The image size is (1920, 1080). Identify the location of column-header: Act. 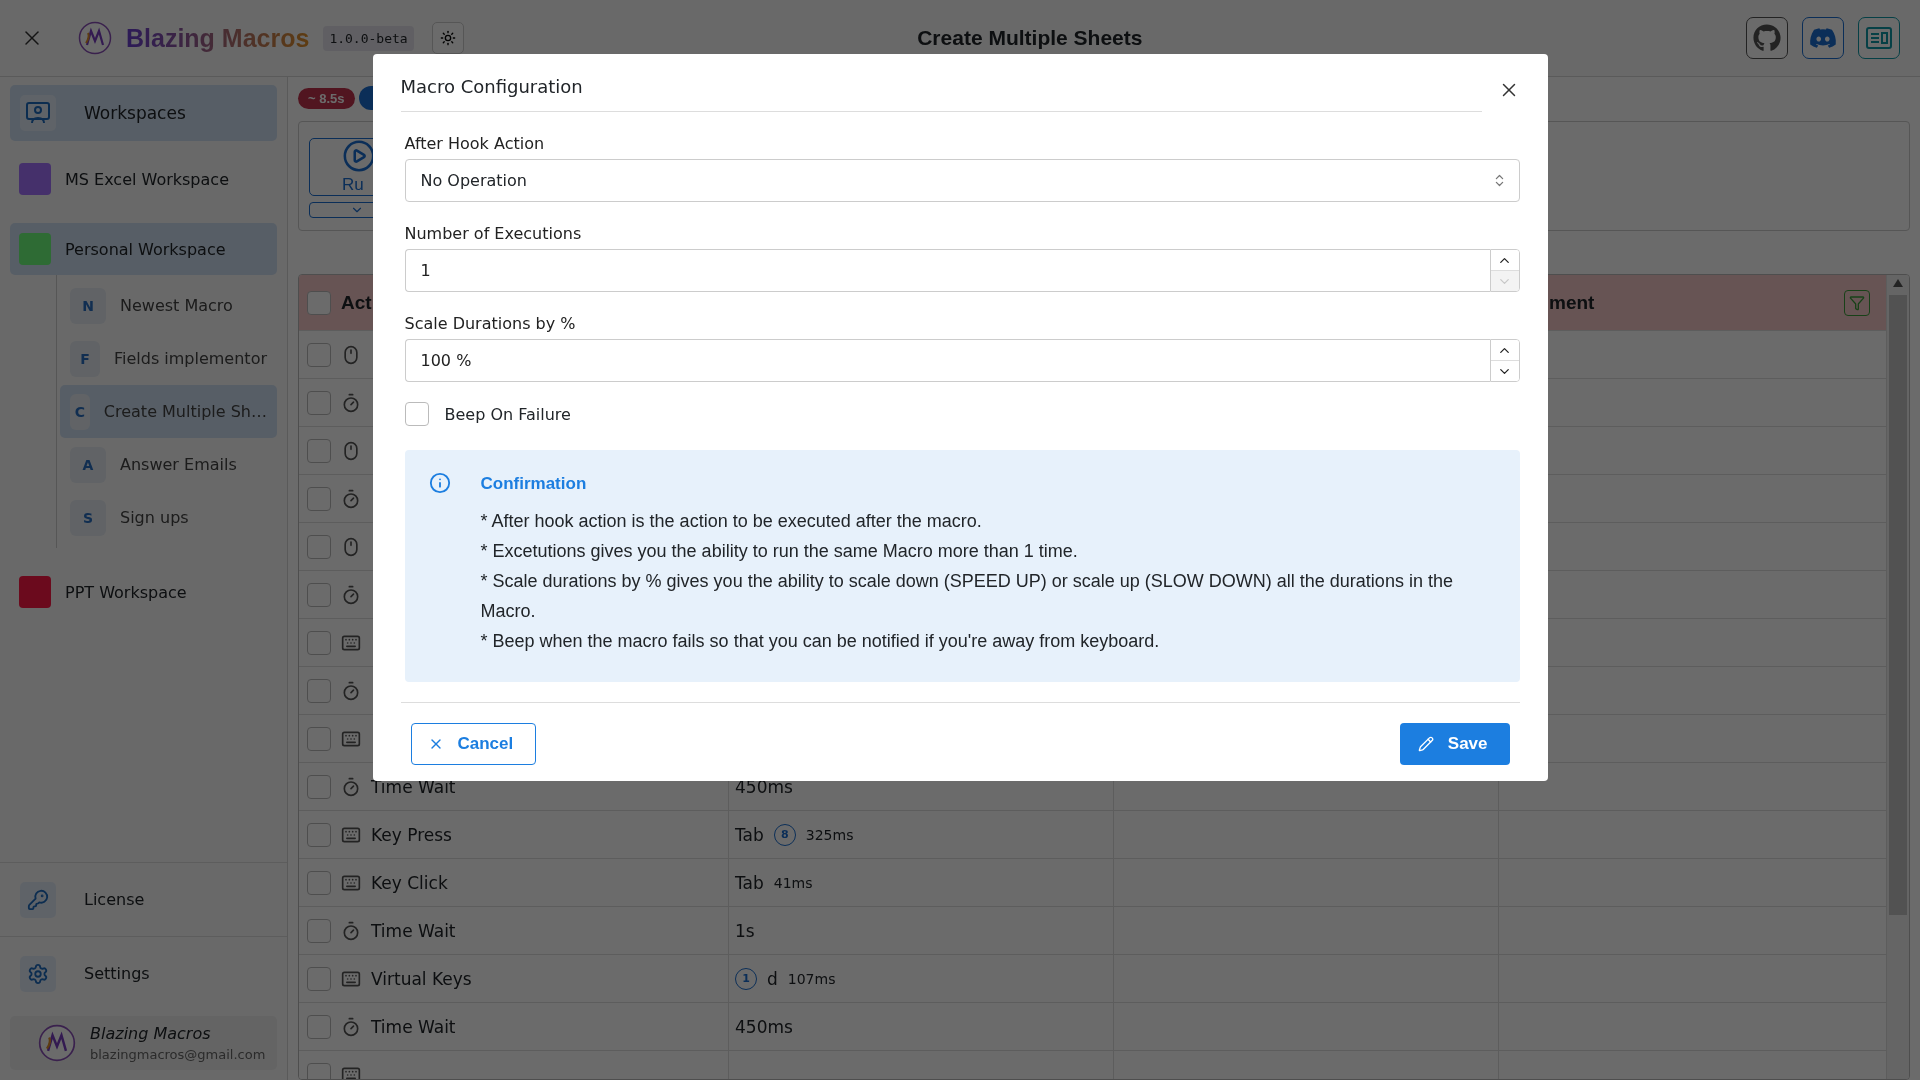
(356, 302).